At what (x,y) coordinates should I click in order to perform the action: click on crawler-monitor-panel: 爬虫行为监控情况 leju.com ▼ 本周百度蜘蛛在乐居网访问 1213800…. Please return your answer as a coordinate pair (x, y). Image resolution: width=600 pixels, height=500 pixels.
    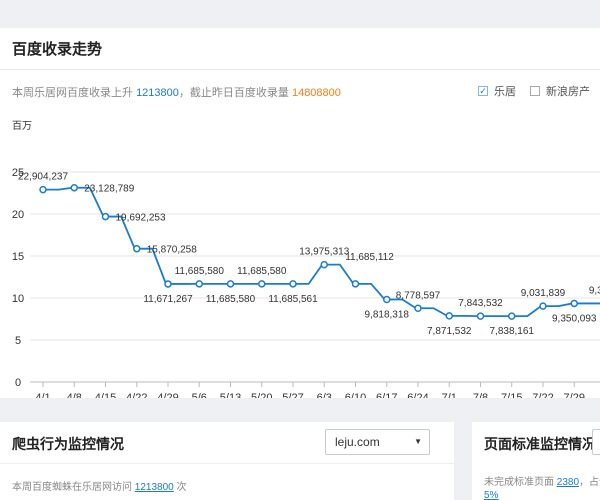
    Looking at the image, I should click on (227, 461).